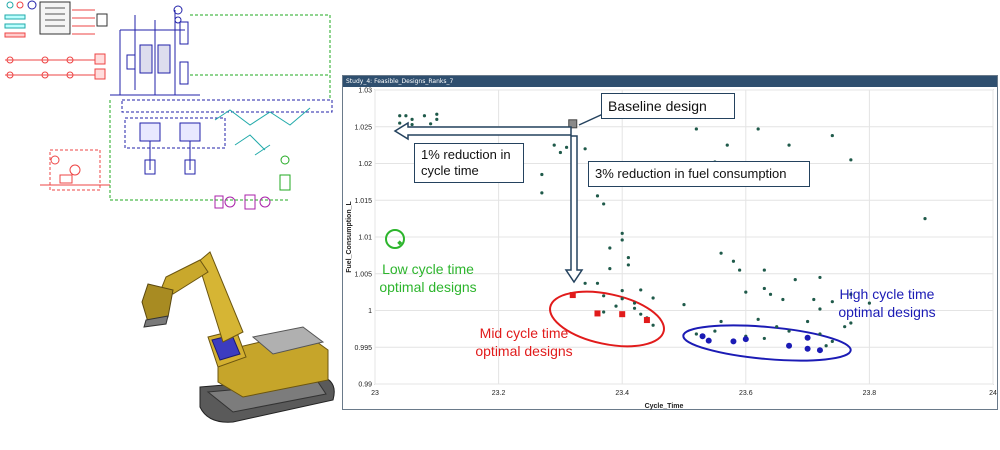 The width and height of the screenshot is (1000, 450). What do you see at coordinates (365, 238) in the screenshot?
I see `y-tick-label: 1.01` at bounding box center [365, 238].